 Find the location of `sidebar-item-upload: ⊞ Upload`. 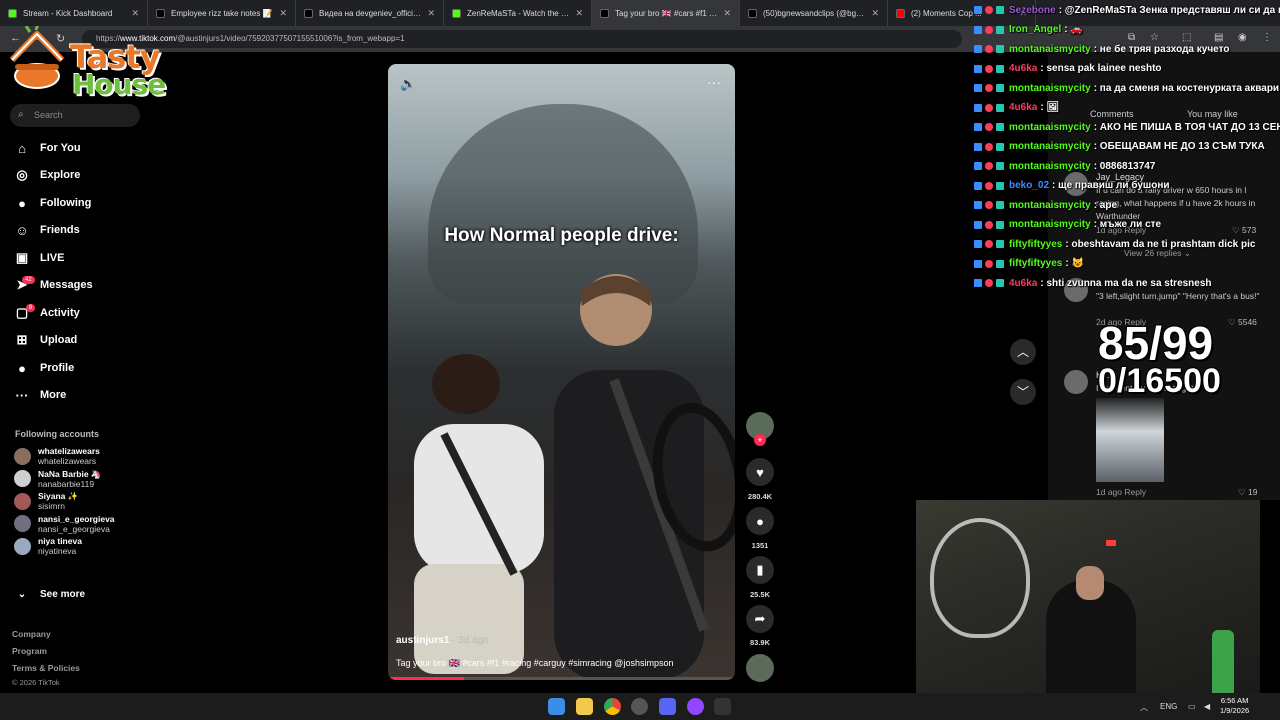

sidebar-item-upload: ⊞ Upload is located at coordinates (46, 340).